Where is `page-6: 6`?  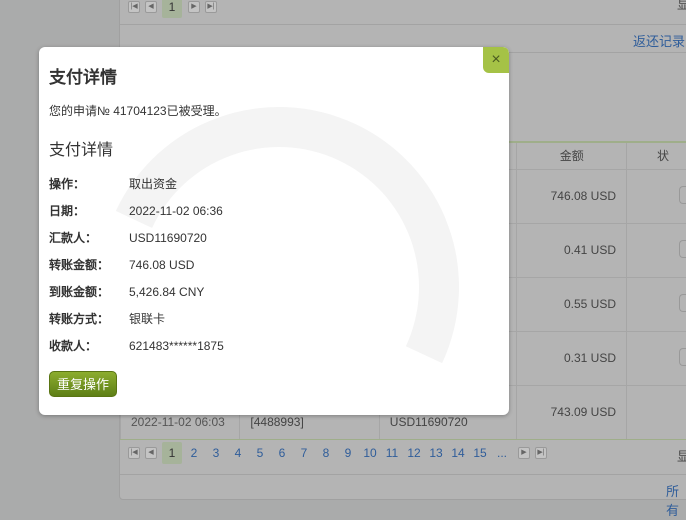 page-6: 6 is located at coordinates (282, 453).